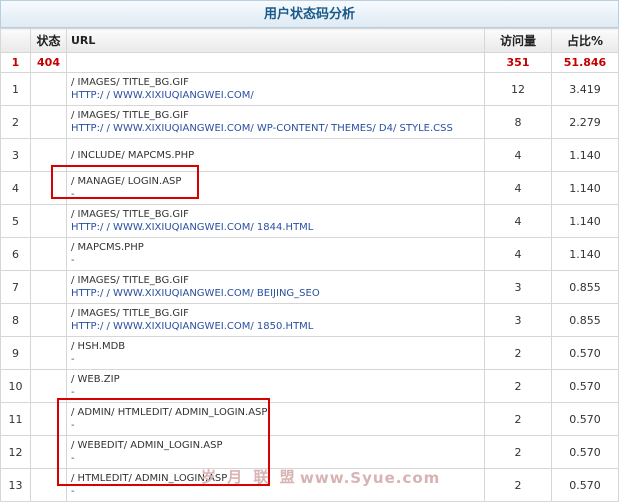  What do you see at coordinates (518, 62) in the screenshot?
I see `summary-visits: 351` at bounding box center [518, 62].